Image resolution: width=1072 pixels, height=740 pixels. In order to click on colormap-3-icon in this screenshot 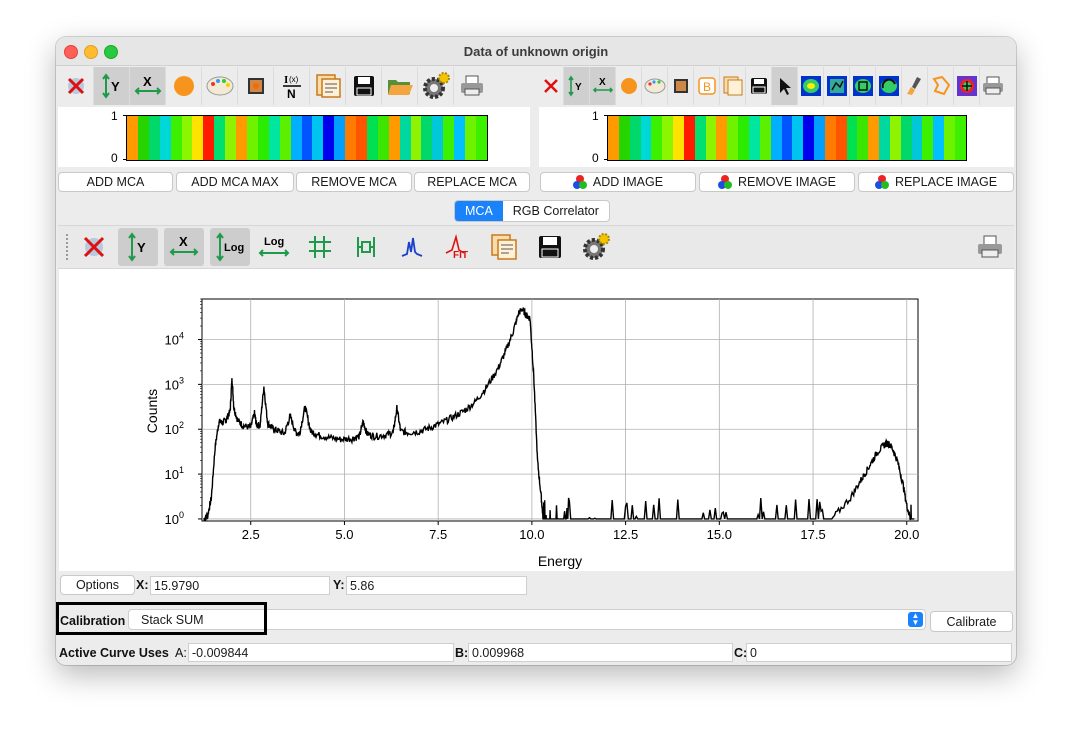, I will do `click(863, 86)`.